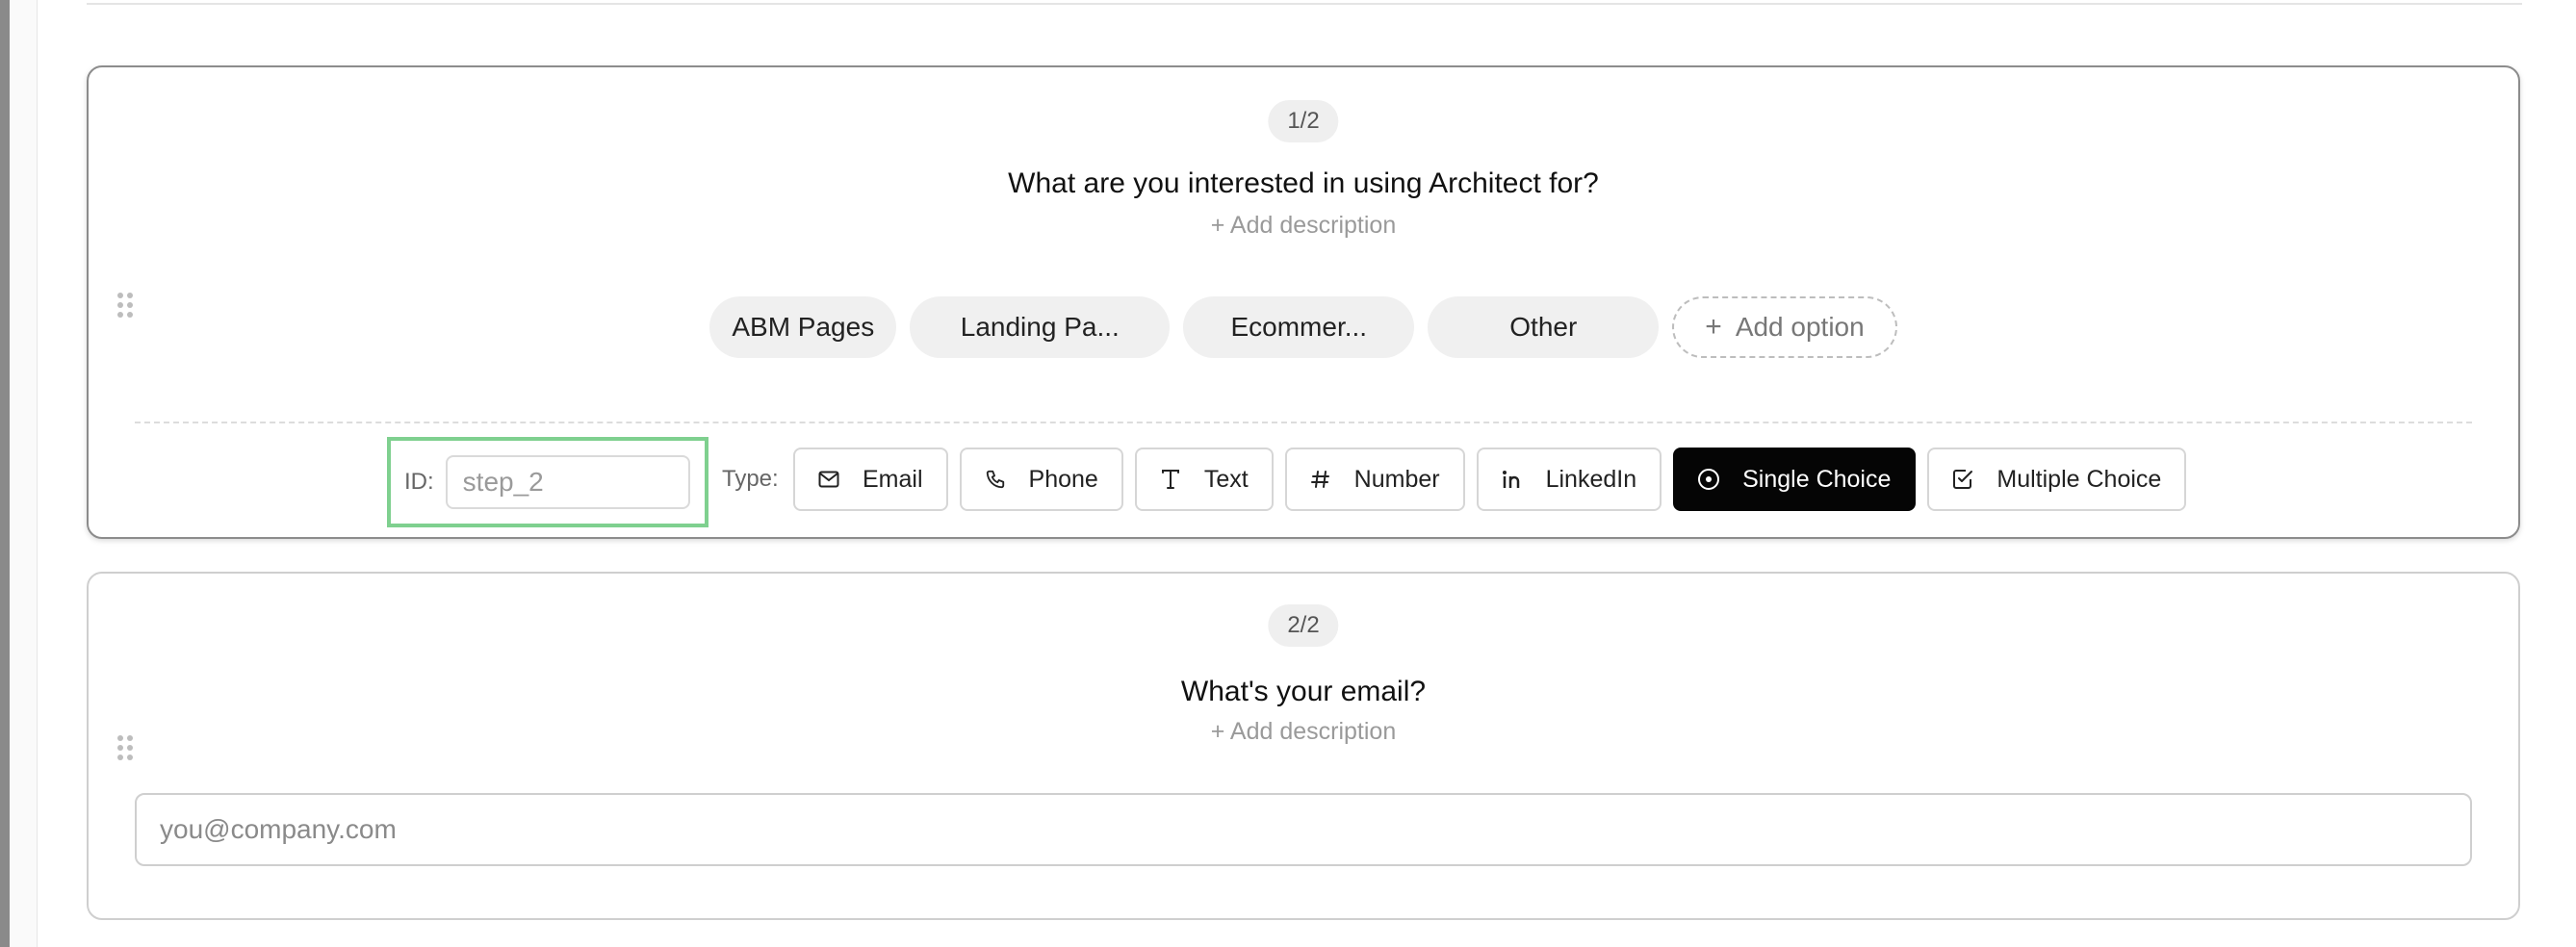  I want to click on type-button-label: Text, so click(1226, 479).